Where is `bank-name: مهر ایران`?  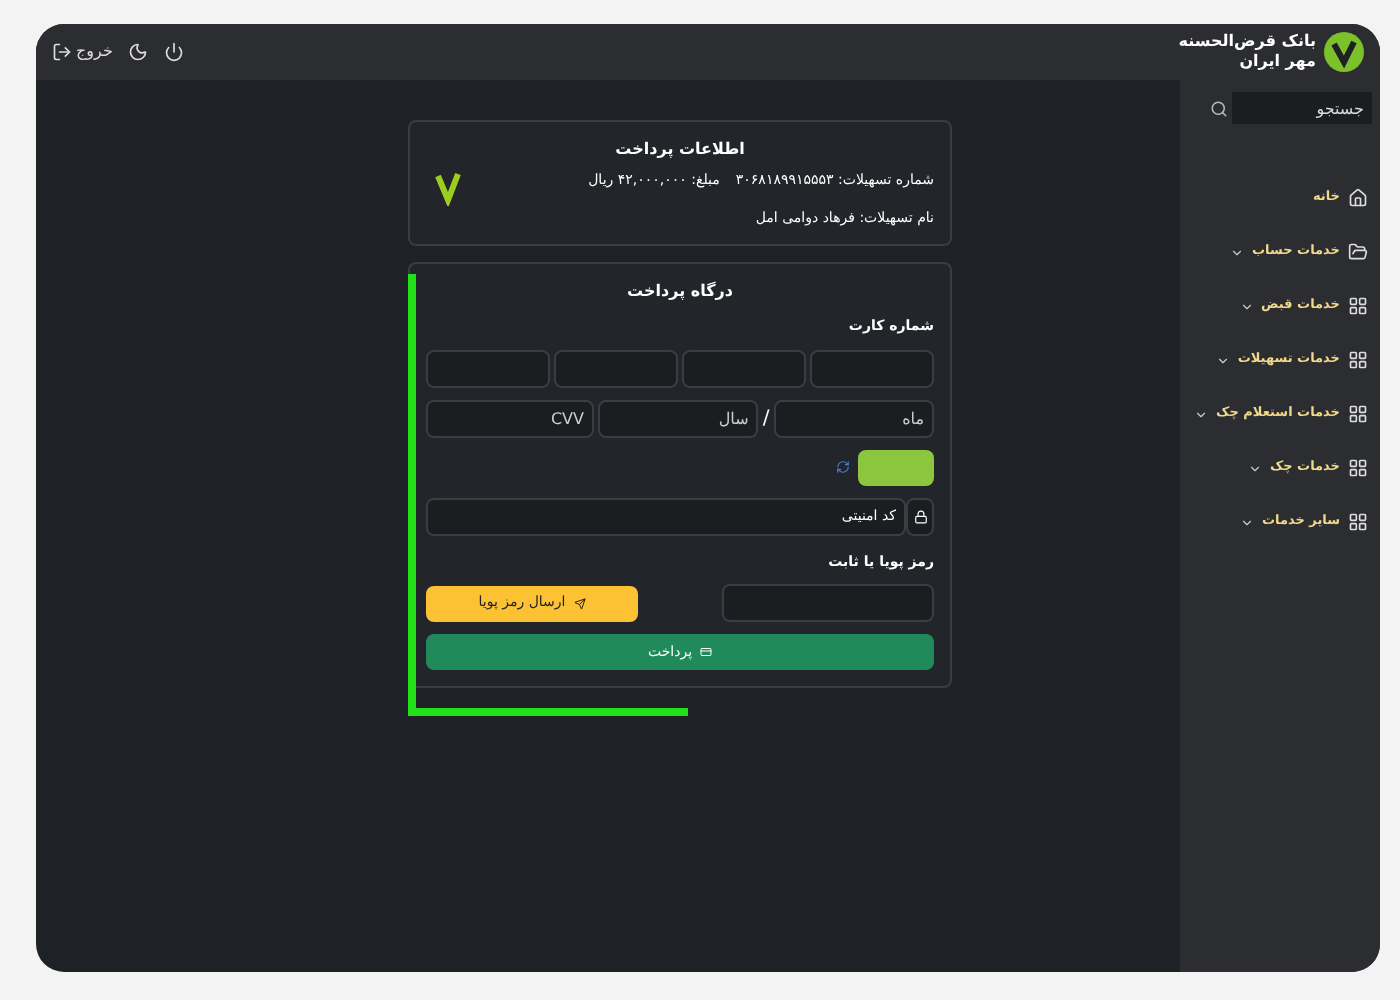
bank-name: مهر ایران is located at coordinates (1276, 62).